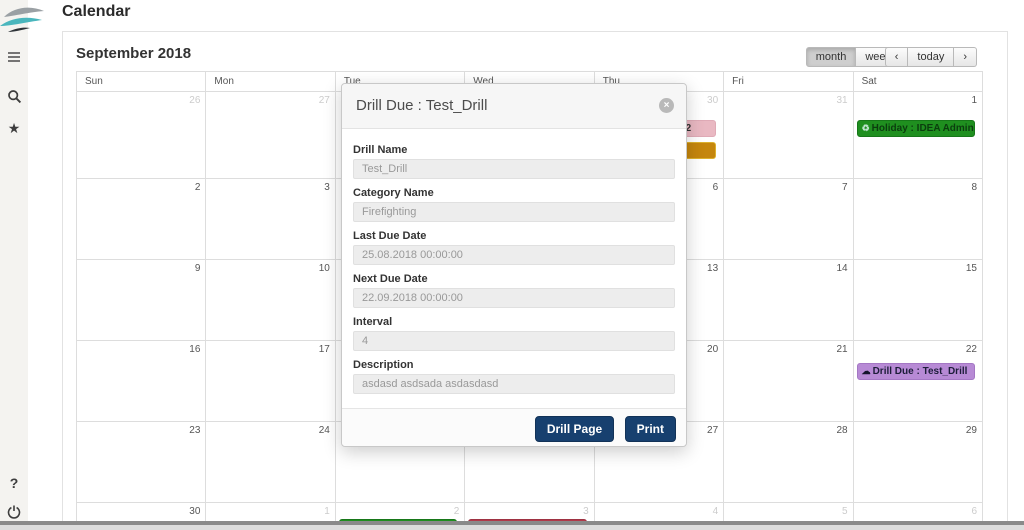 This screenshot has height=530, width=1024. What do you see at coordinates (713, 349) in the screenshot?
I see `date-number: 20` at bounding box center [713, 349].